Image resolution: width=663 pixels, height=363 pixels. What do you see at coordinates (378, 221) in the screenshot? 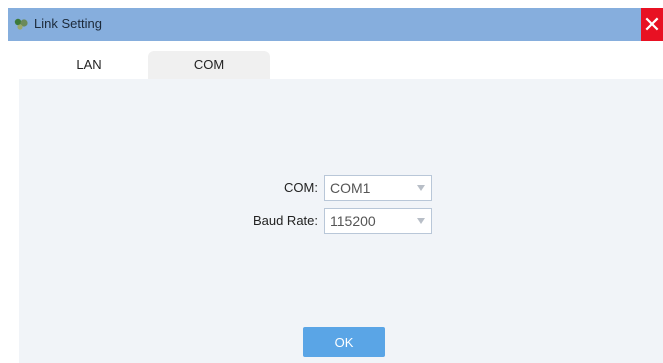
I see `baud-rate-select: 115200` at bounding box center [378, 221].